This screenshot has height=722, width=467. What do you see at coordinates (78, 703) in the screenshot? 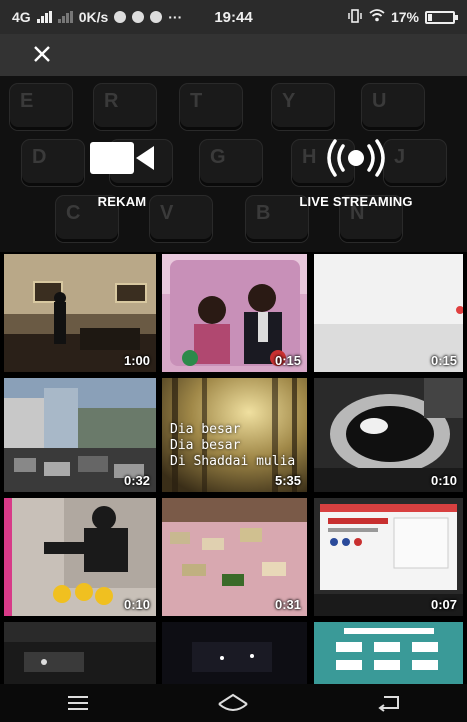
I see `menu-icon` at bounding box center [78, 703].